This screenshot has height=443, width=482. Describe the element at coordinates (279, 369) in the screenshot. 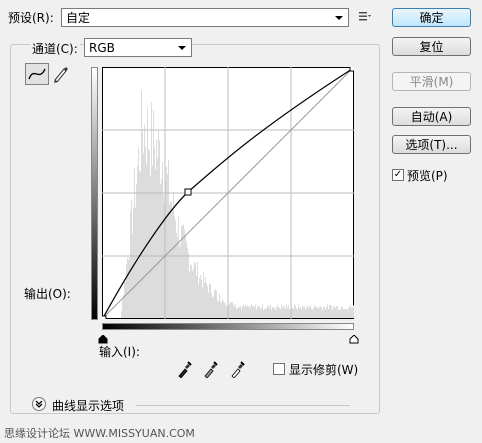

I see `show-clipping-checkbox` at that location.